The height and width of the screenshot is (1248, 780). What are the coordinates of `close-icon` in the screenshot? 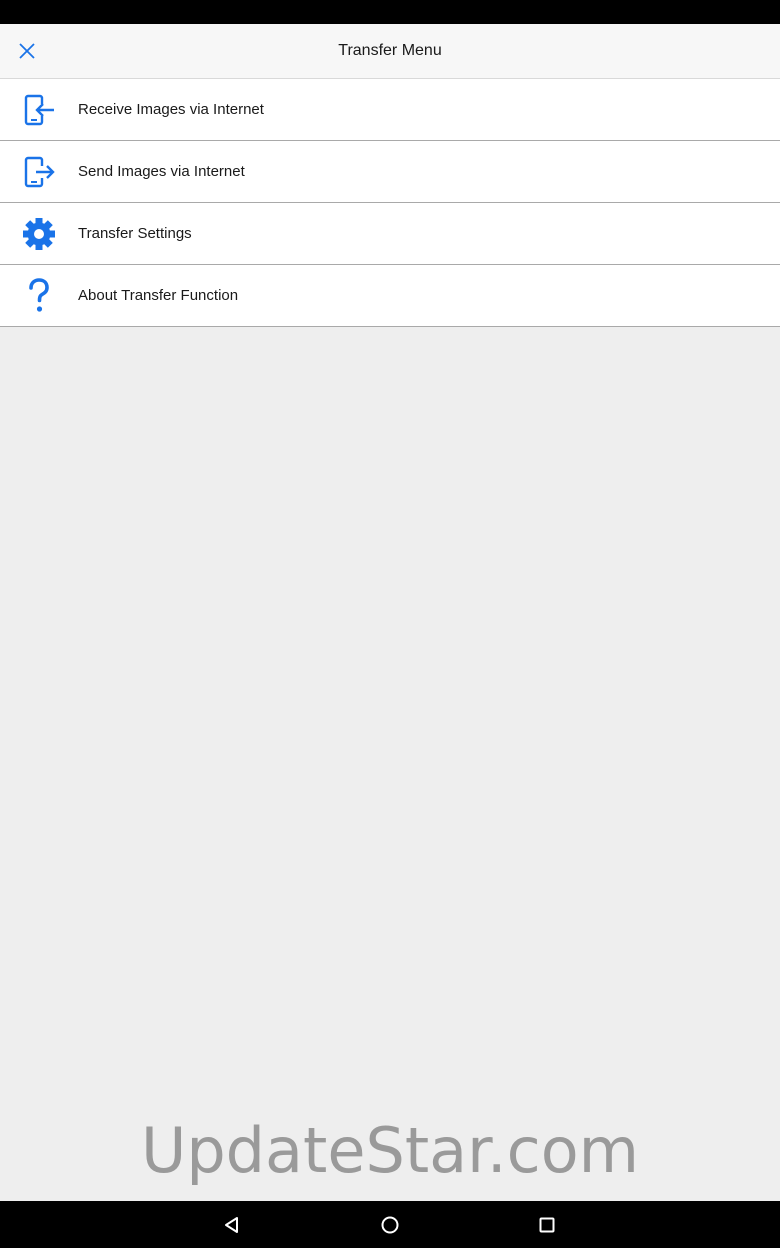 It's located at (27, 51).